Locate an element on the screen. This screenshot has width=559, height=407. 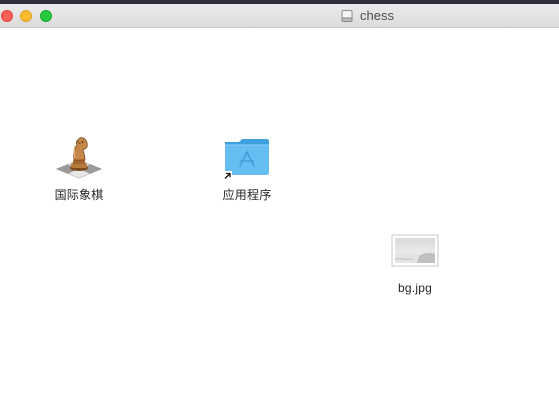
window-title: chess is located at coordinates (367, 15).